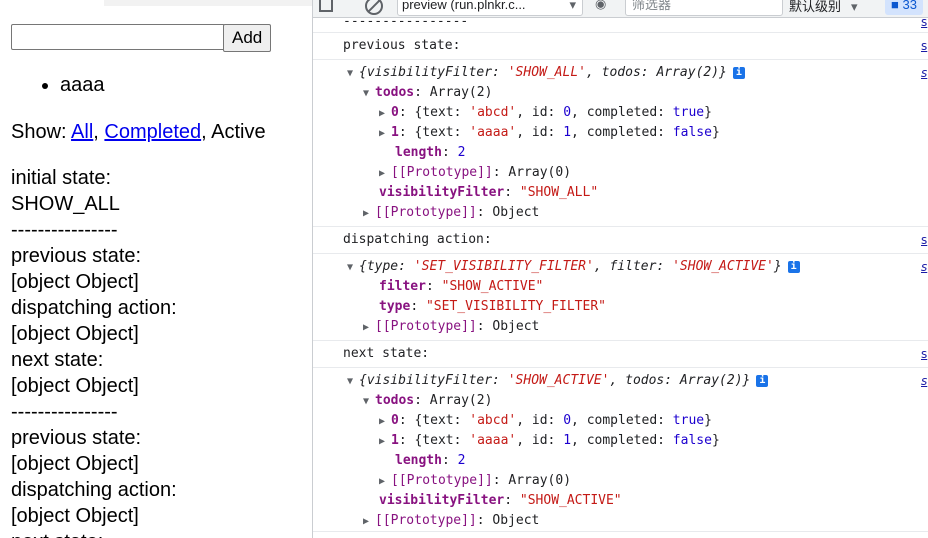 The height and width of the screenshot is (538, 928). What do you see at coordinates (559, 192) in the screenshot?
I see `property-value: "SHOW_ALL"` at bounding box center [559, 192].